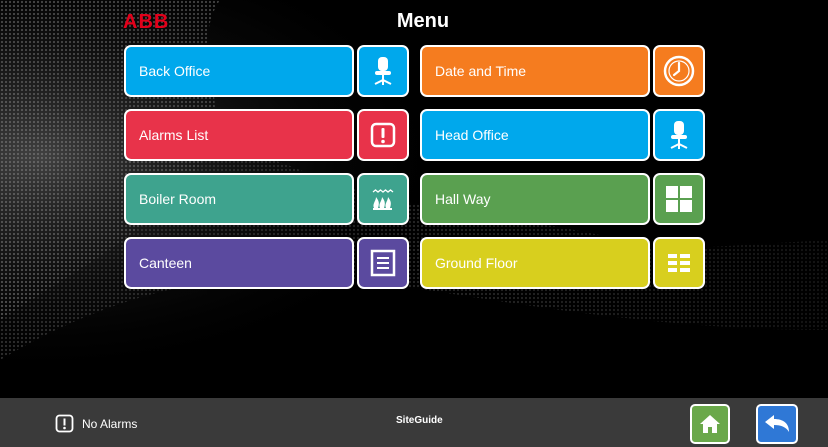 Image resolution: width=828 pixels, height=447 pixels. What do you see at coordinates (239, 135) in the screenshot?
I see `menu-item-alarms-list: Alarms List` at bounding box center [239, 135].